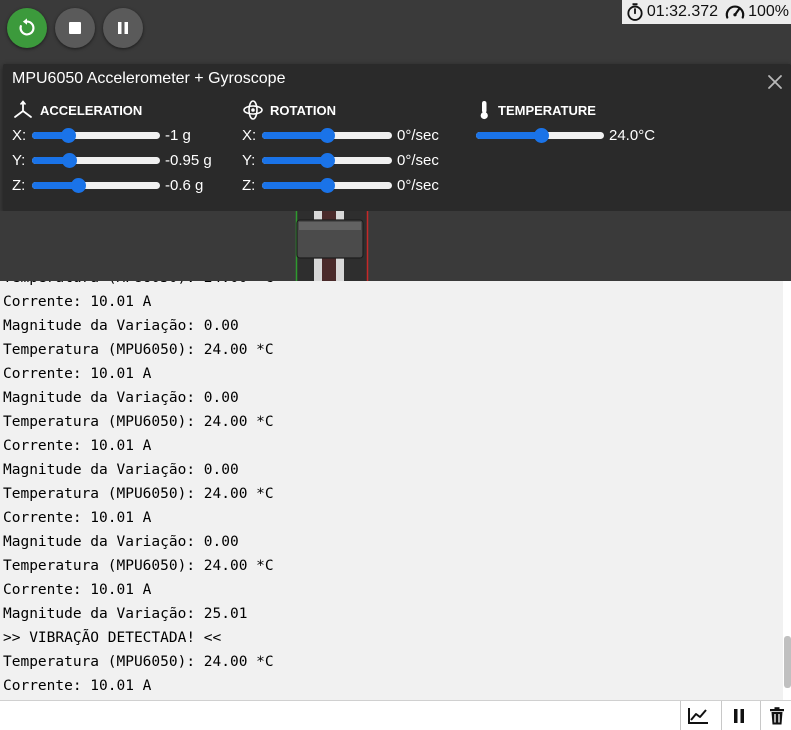 This screenshot has width=791, height=730. What do you see at coordinates (184, 185) in the screenshot?
I see `acceleration-z-value: -0.6 g` at bounding box center [184, 185].